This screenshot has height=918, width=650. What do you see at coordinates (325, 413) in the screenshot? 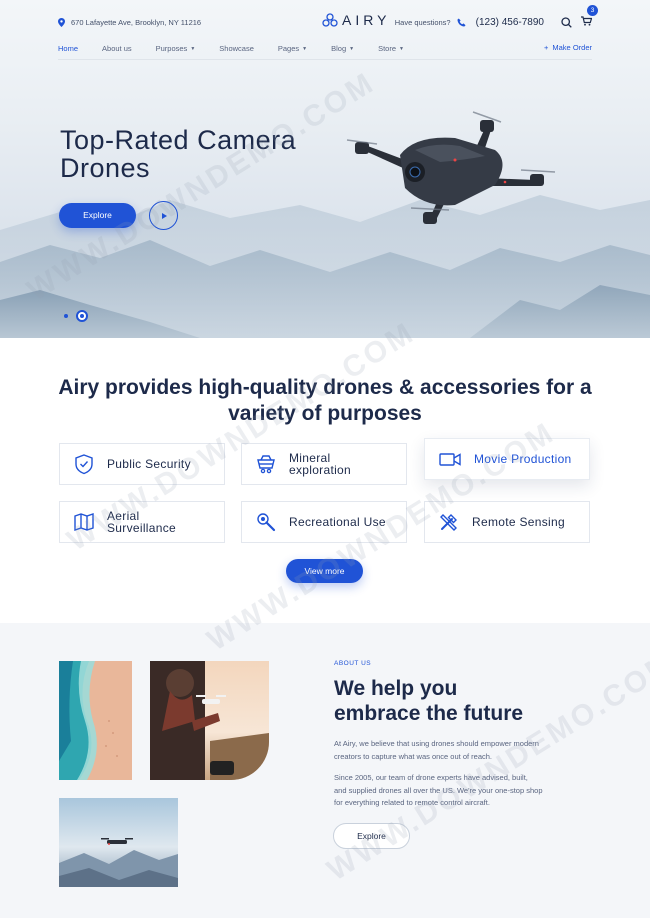
I see `features-heading-line2: variety of purposes` at bounding box center [325, 413].